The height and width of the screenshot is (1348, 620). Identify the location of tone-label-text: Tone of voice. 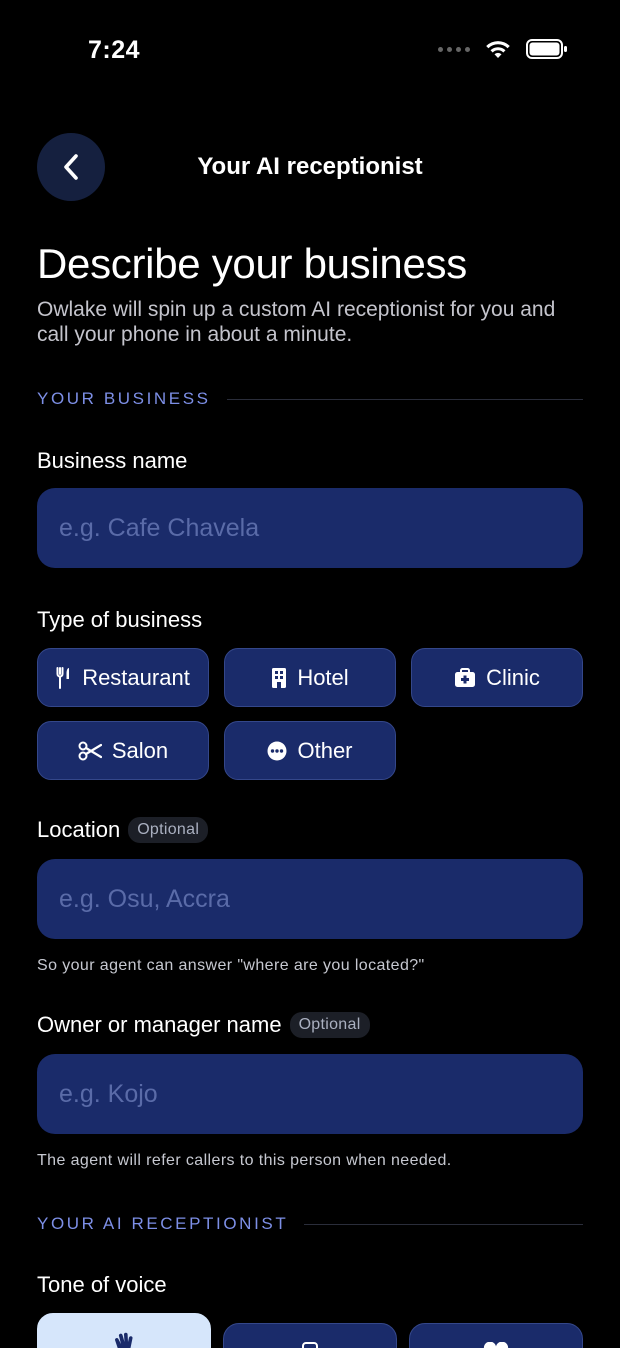
(102, 1284).